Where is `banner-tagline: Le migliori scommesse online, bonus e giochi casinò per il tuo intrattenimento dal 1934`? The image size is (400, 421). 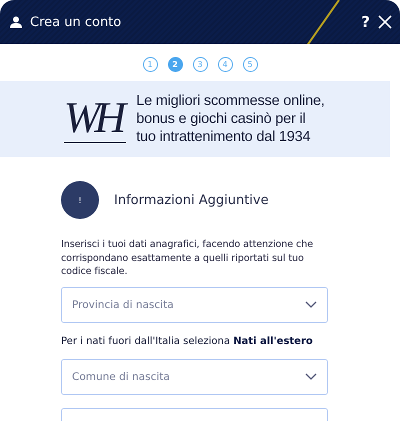
banner-tagline: Le migliori scommesse online, bonus e giochi casinò per il tuo intrattenimento dal 1934 is located at coordinates (231, 119).